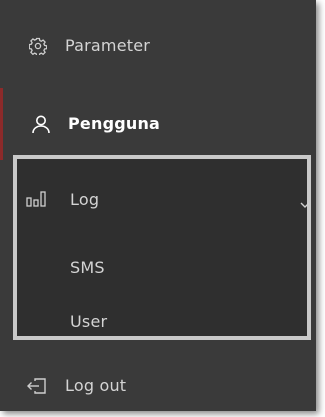 The width and height of the screenshot is (325, 417). What do you see at coordinates (85, 199) in the screenshot?
I see `sidebar-item-label: Log` at bounding box center [85, 199].